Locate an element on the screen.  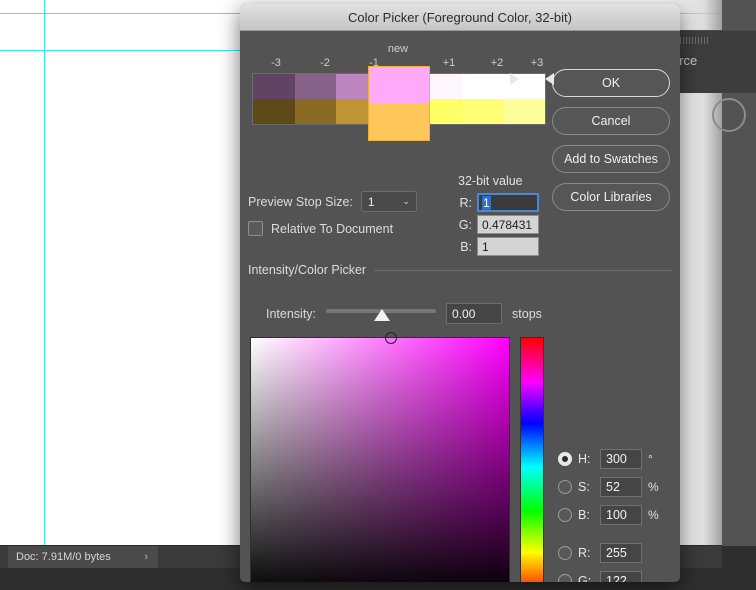
stop-swatch-minus3-bottom is located at coordinates (274, 111).